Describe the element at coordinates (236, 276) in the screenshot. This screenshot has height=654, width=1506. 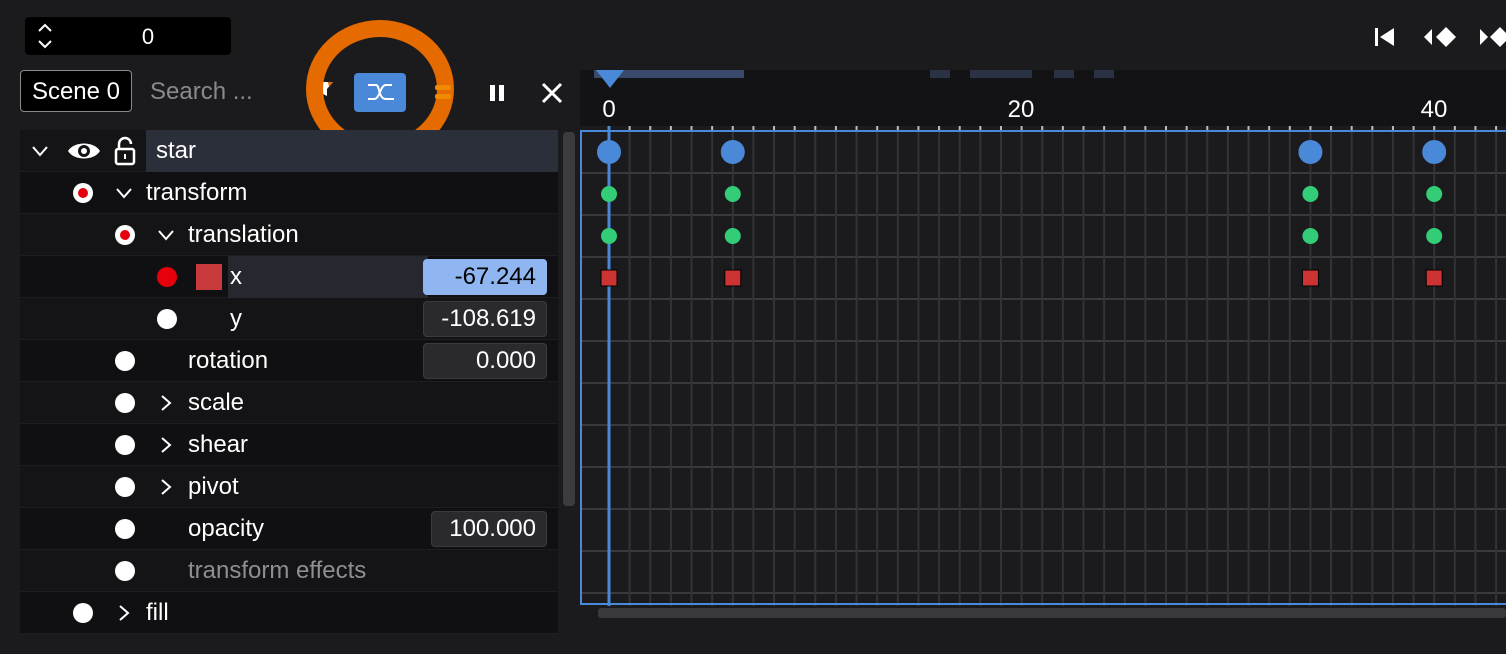
I see `x-label: x` at that location.